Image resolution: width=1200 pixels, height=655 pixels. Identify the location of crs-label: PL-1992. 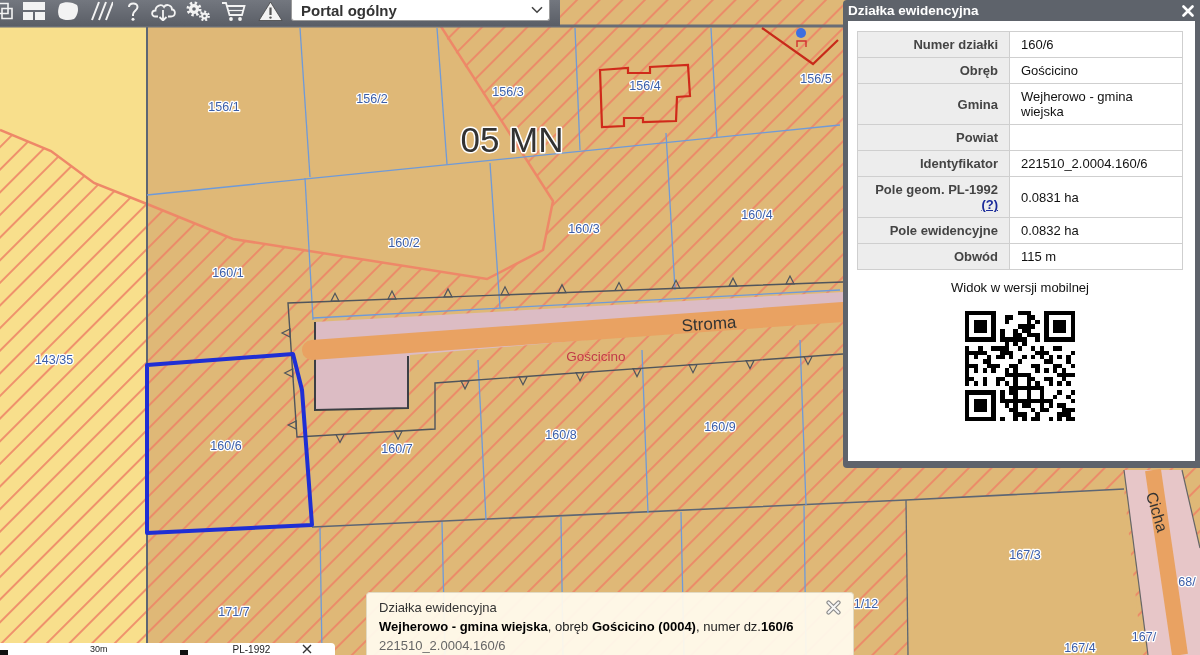
(251, 649).